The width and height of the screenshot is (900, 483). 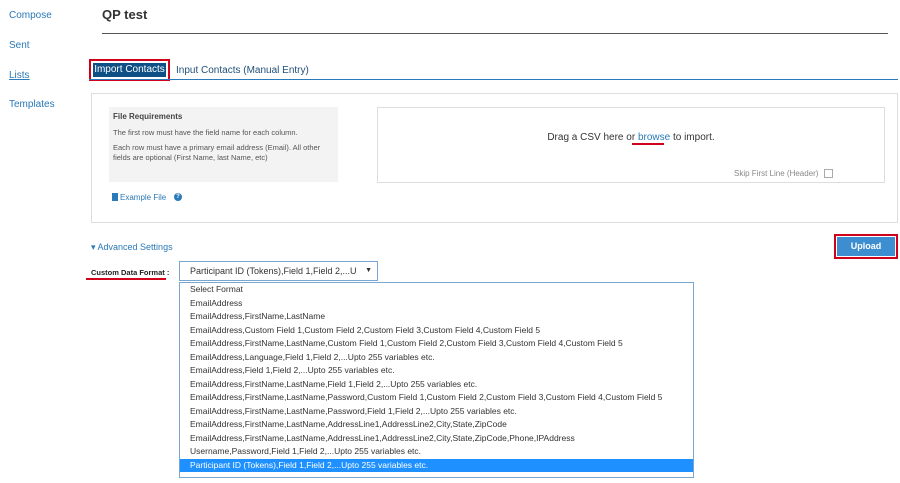 I want to click on tab-manual-entry: Input Contacts (Manual Entry), so click(x=242, y=70).